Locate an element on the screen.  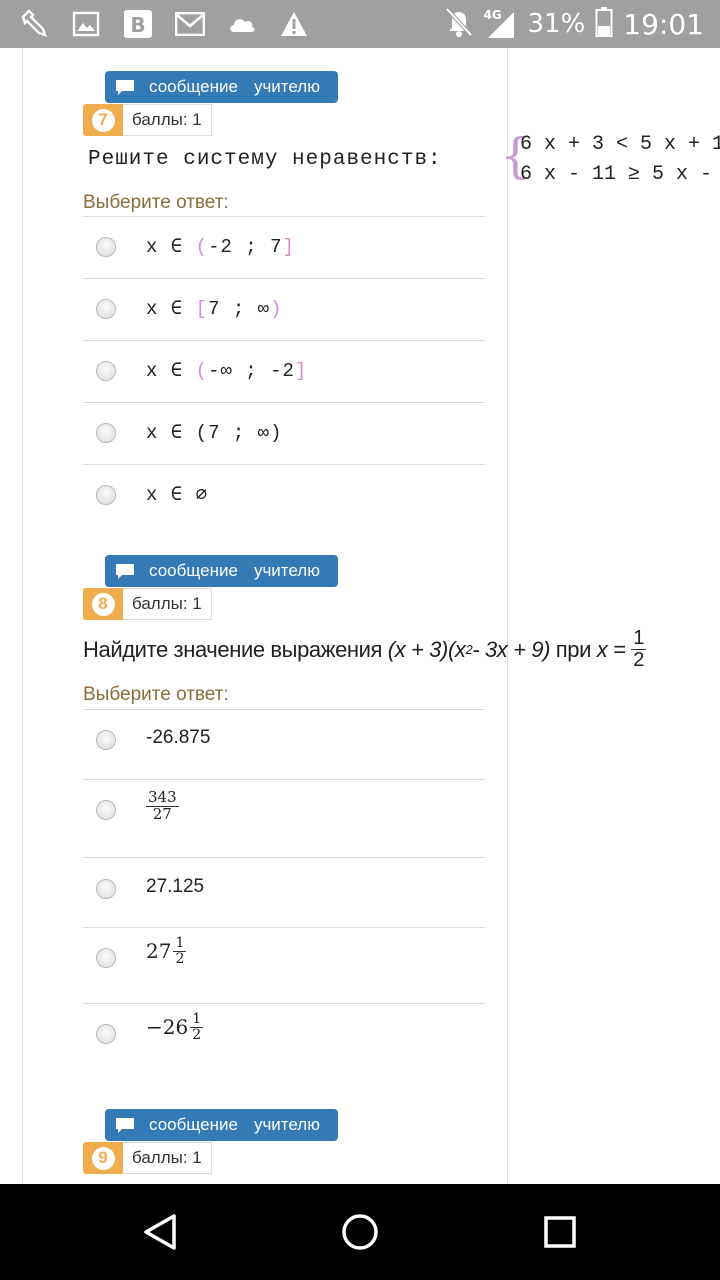
question-number: 8 is located at coordinates (103, 604).